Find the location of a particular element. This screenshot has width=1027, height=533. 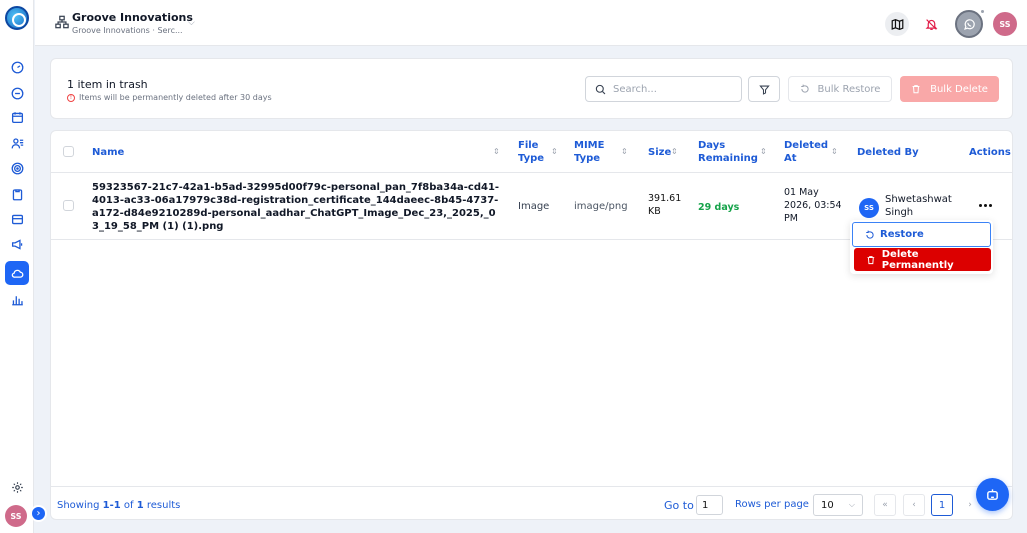

warning-icon: ! is located at coordinates (71, 97).